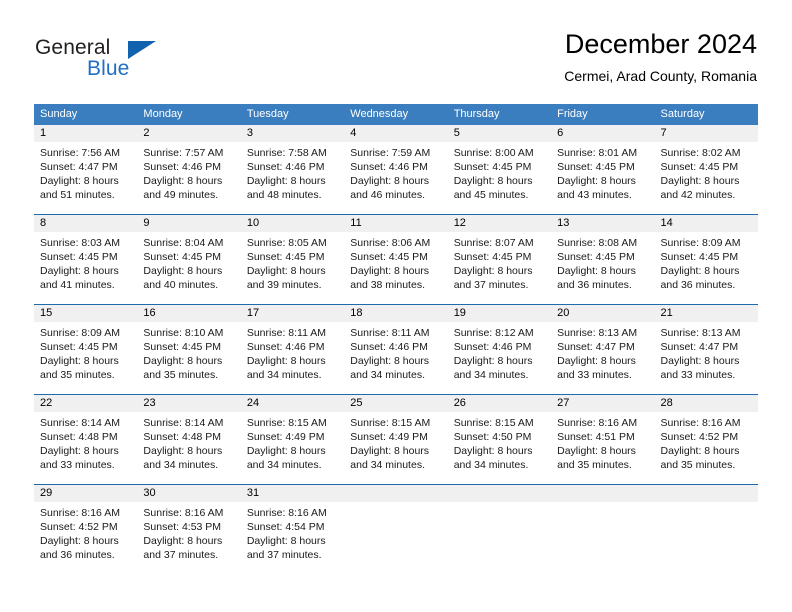 The height and width of the screenshot is (612, 792). I want to click on day-number: 28, so click(706, 403).